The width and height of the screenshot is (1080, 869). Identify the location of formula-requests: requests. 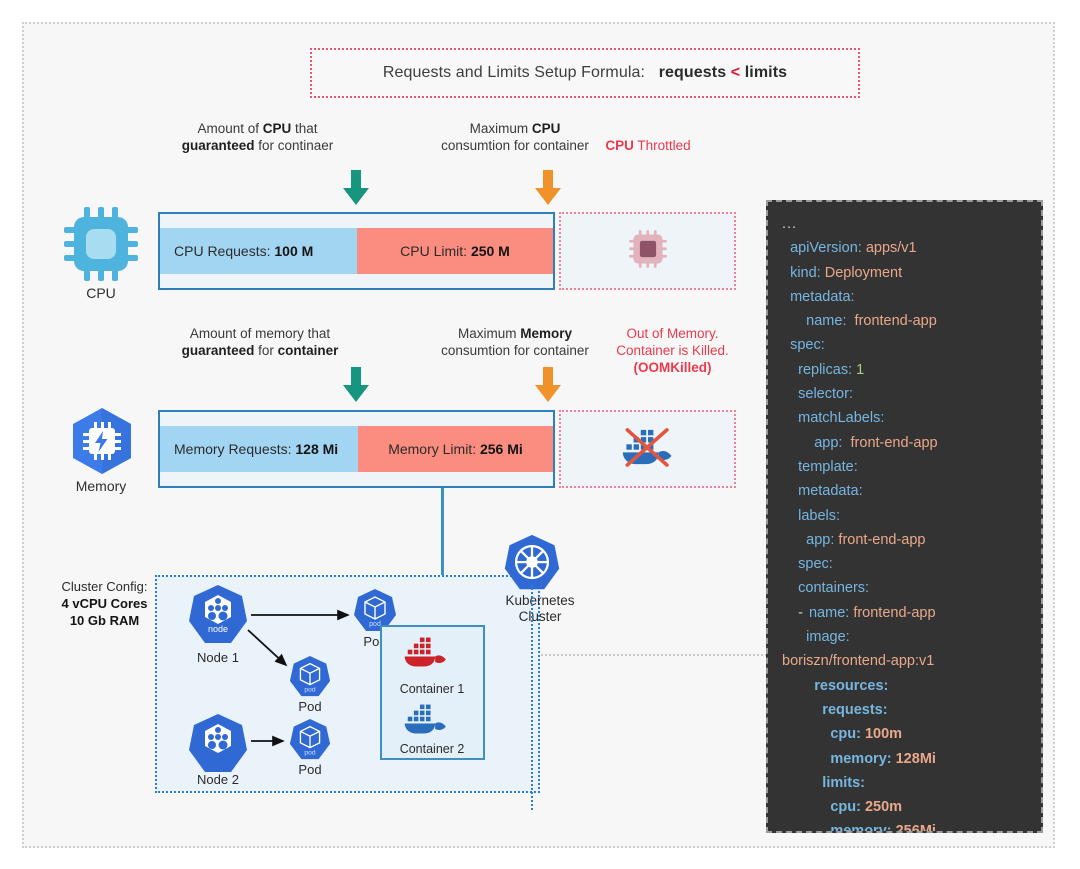
(692, 72).